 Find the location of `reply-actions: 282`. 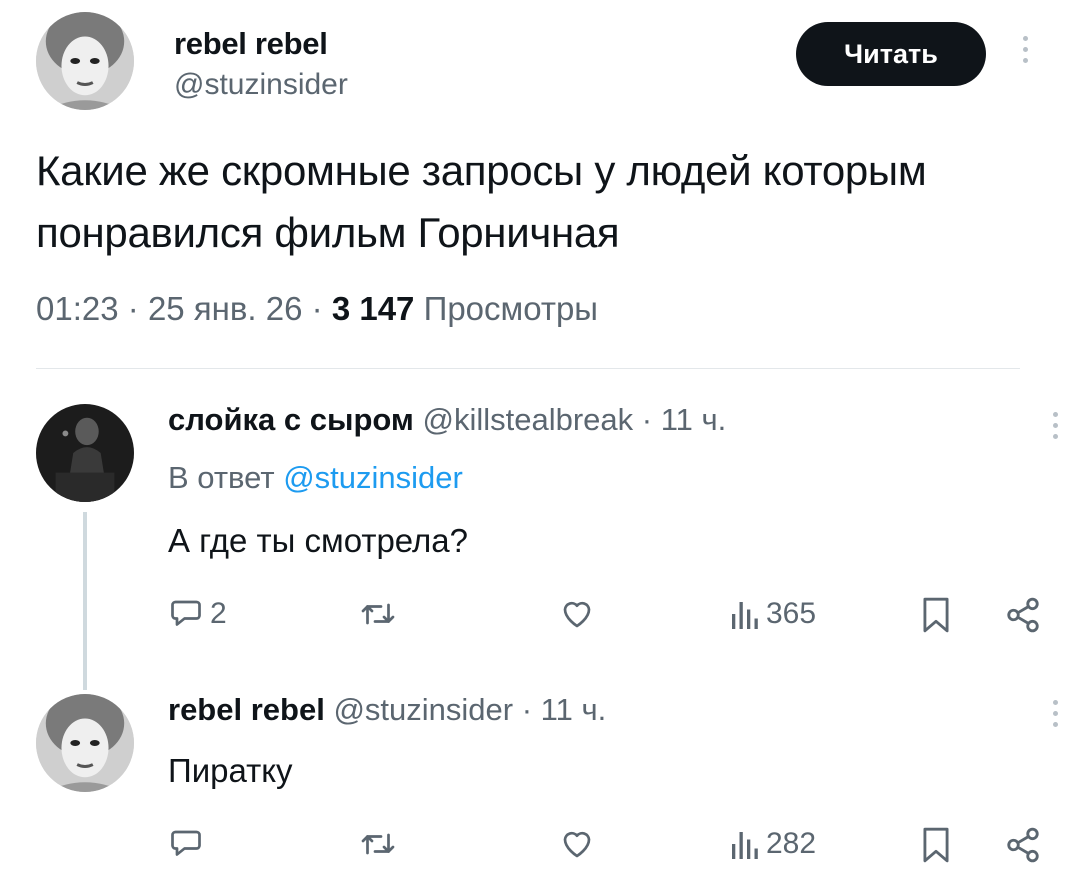

reply-actions: 282 is located at coordinates (613, 847).